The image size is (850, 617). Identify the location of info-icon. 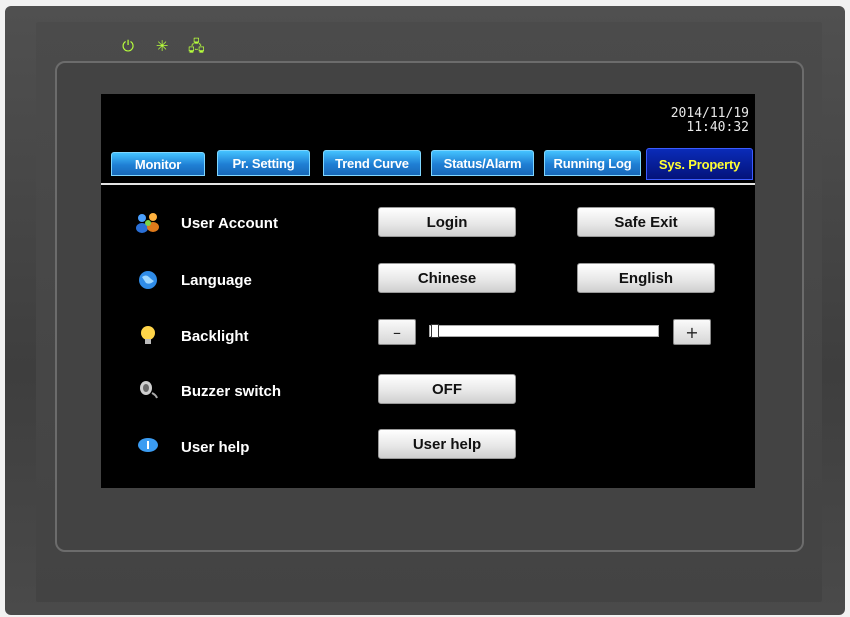
(148, 445).